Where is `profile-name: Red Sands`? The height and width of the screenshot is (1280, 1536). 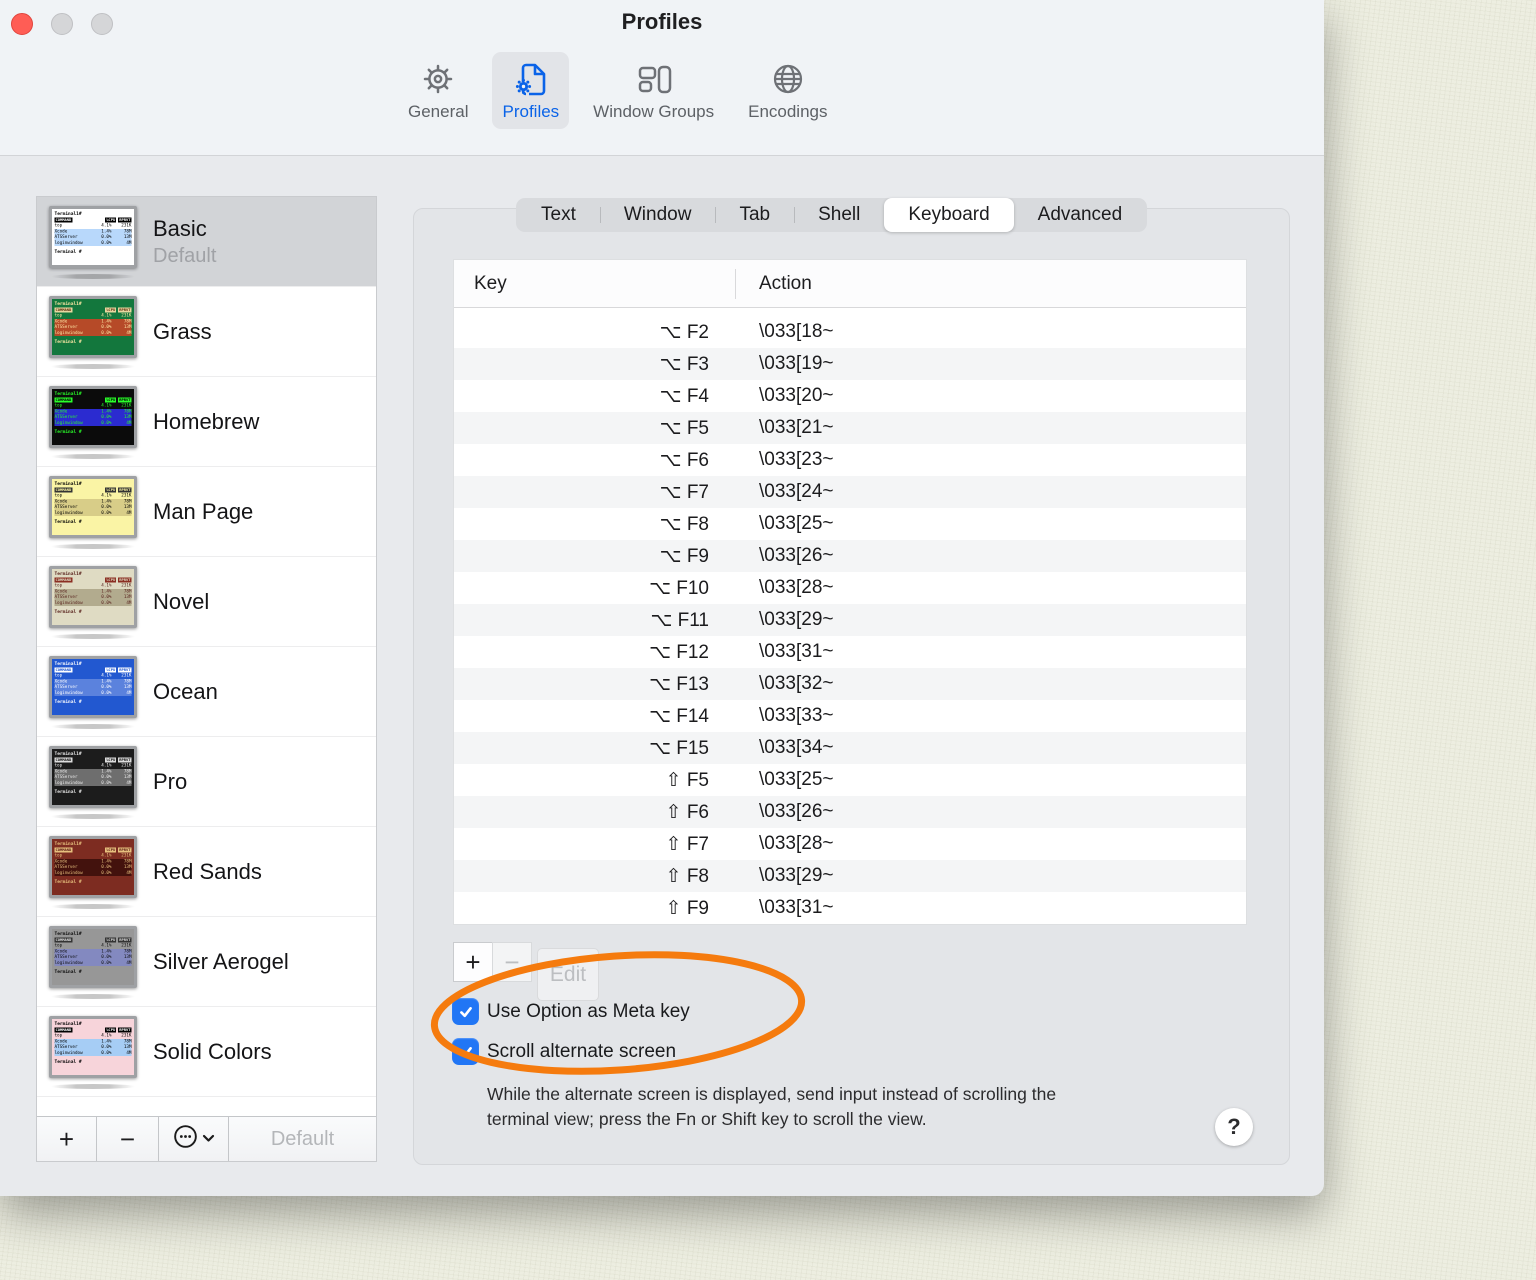
profile-name: Red Sands is located at coordinates (207, 871).